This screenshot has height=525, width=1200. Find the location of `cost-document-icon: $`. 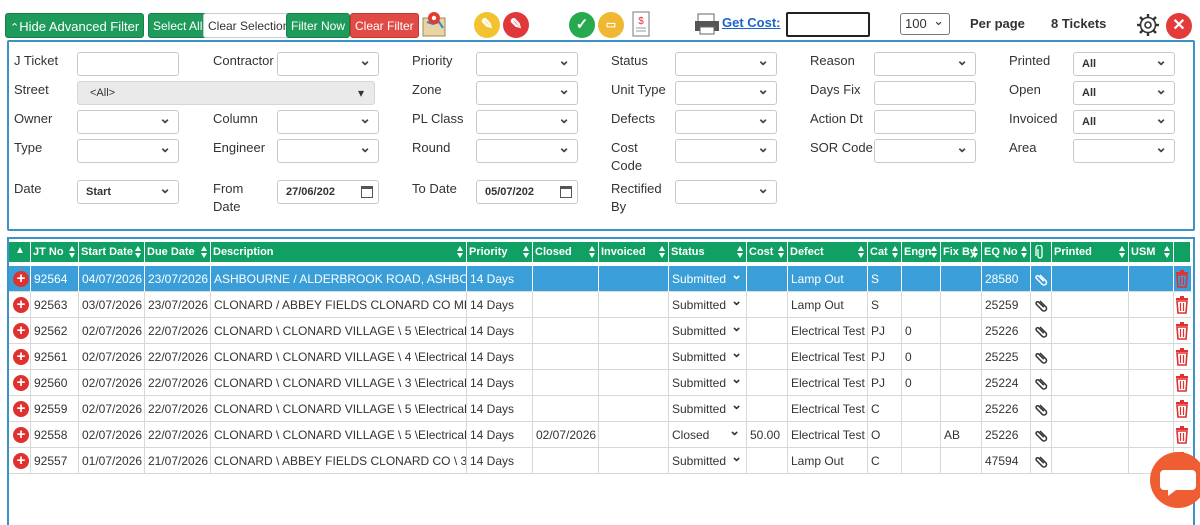

cost-document-icon: $ is located at coordinates (641, 24).